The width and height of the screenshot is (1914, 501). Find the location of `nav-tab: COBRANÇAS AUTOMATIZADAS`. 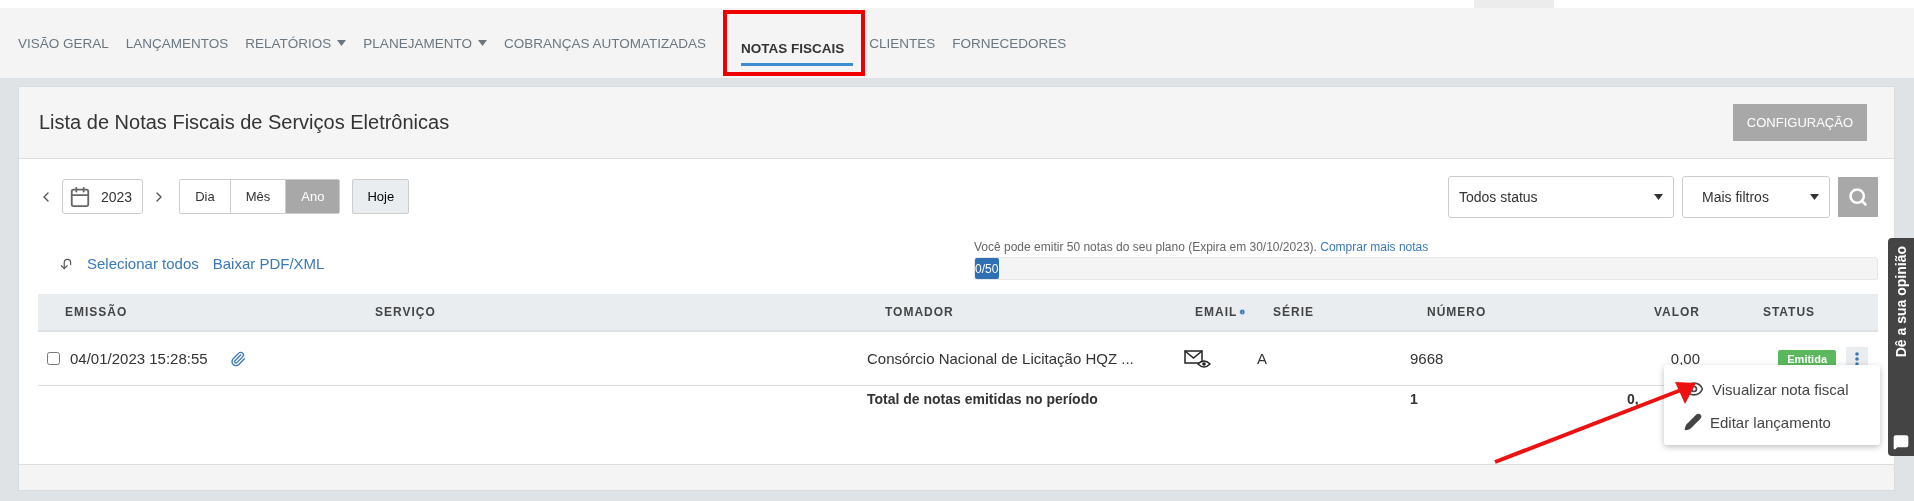

nav-tab: COBRANÇAS AUTOMATIZADAS is located at coordinates (609, 43).